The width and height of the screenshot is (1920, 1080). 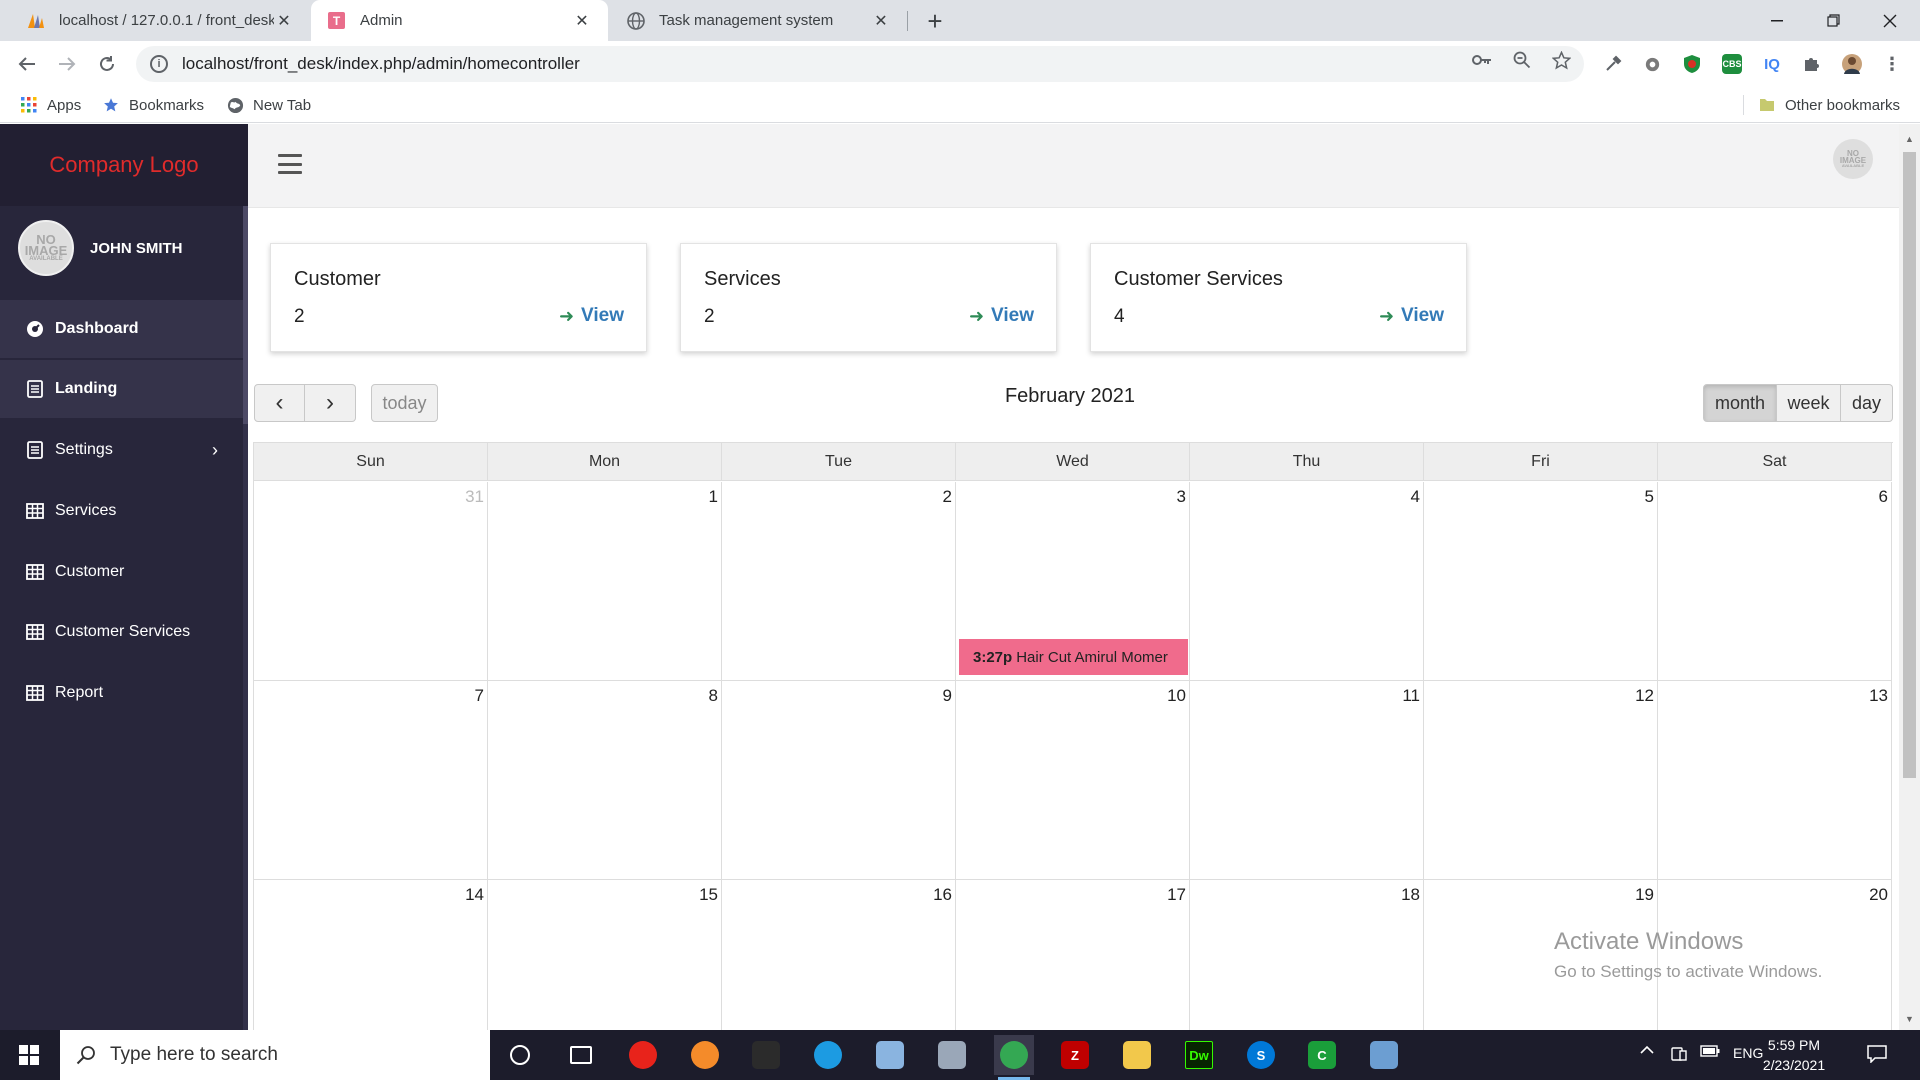 What do you see at coordinates (371, 581) in the screenshot?
I see `calendar-day-cell: 31` at bounding box center [371, 581].